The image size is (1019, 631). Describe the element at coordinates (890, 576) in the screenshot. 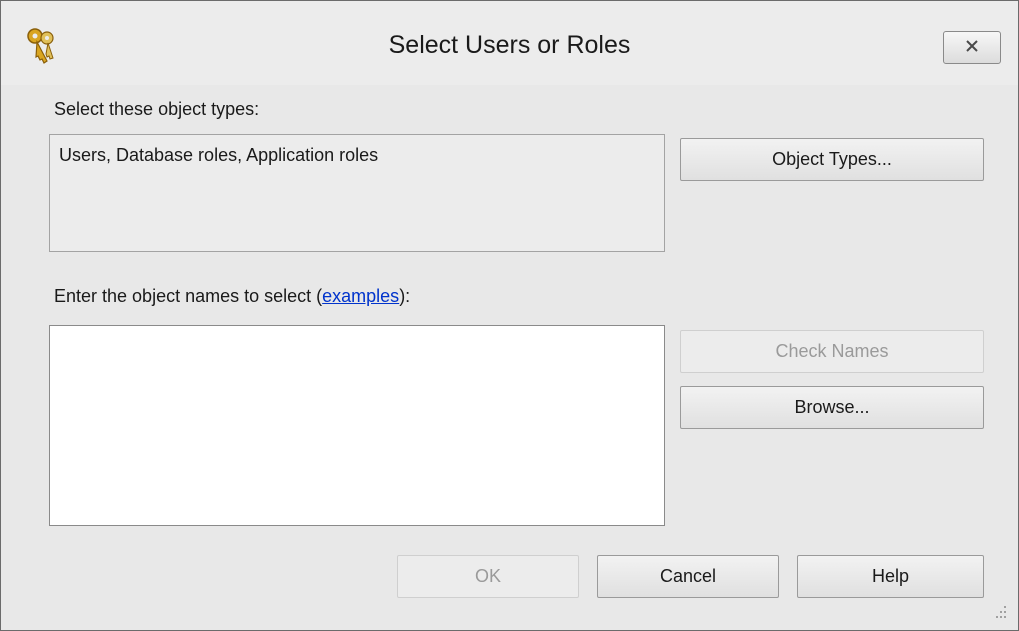

I see `help-button: Help` at that location.